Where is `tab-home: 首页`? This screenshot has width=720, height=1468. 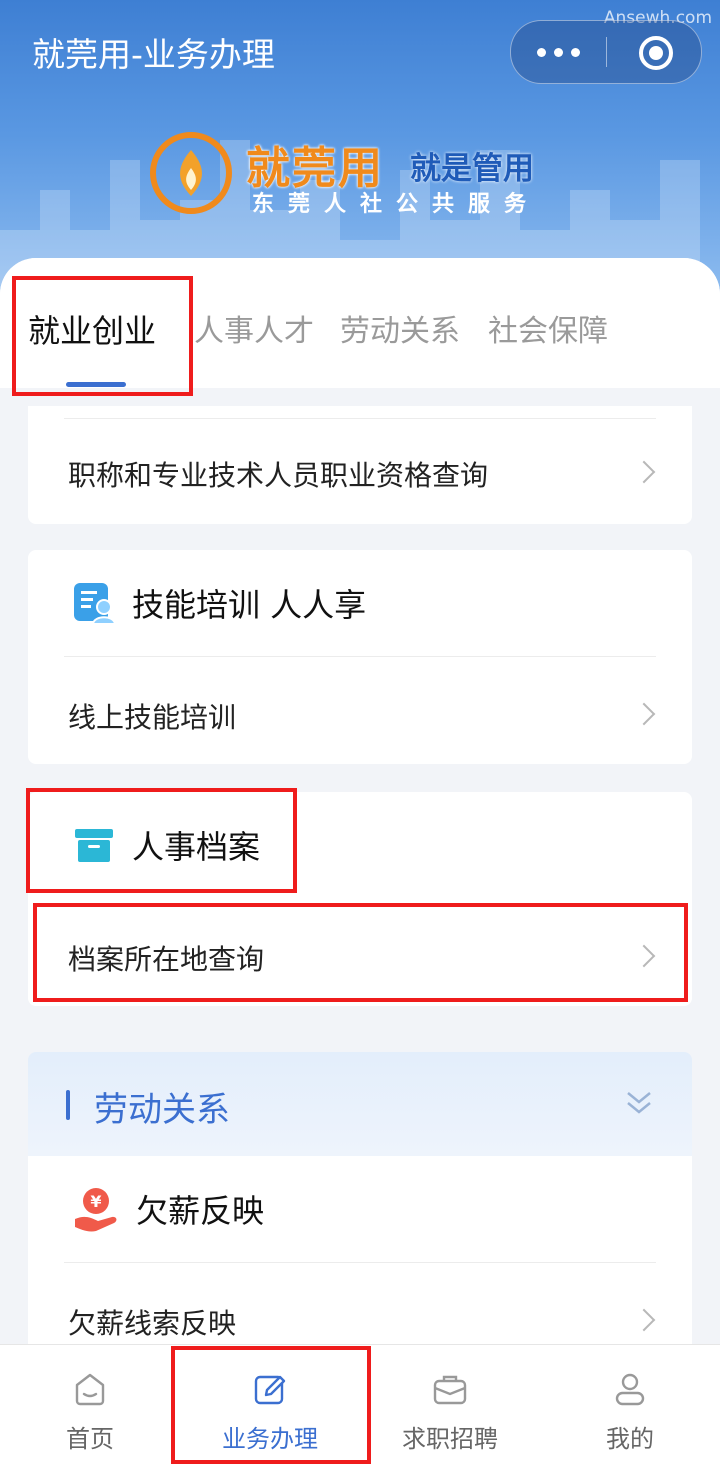
tab-home: 首页 is located at coordinates (90, 1406).